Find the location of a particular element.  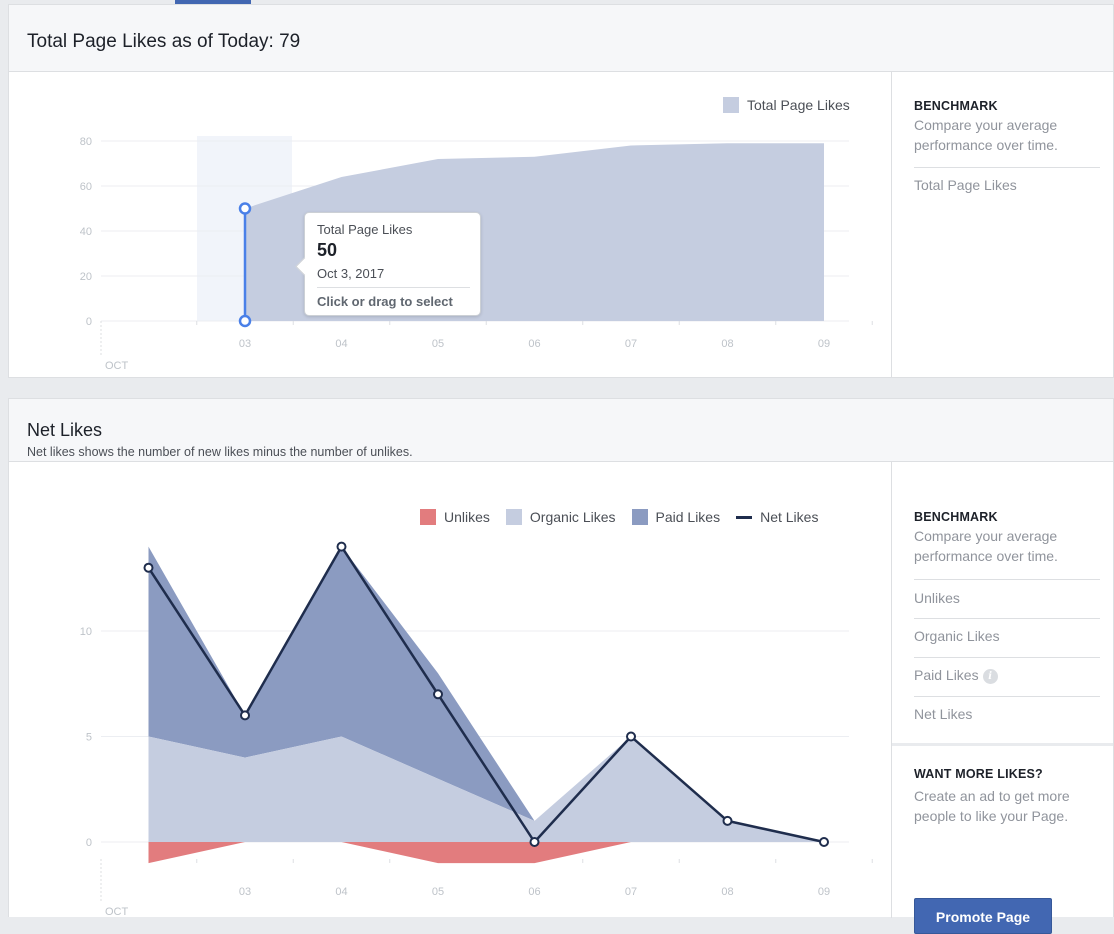

legend-item-organic-likes: Organic Likes is located at coordinates (560, 517).